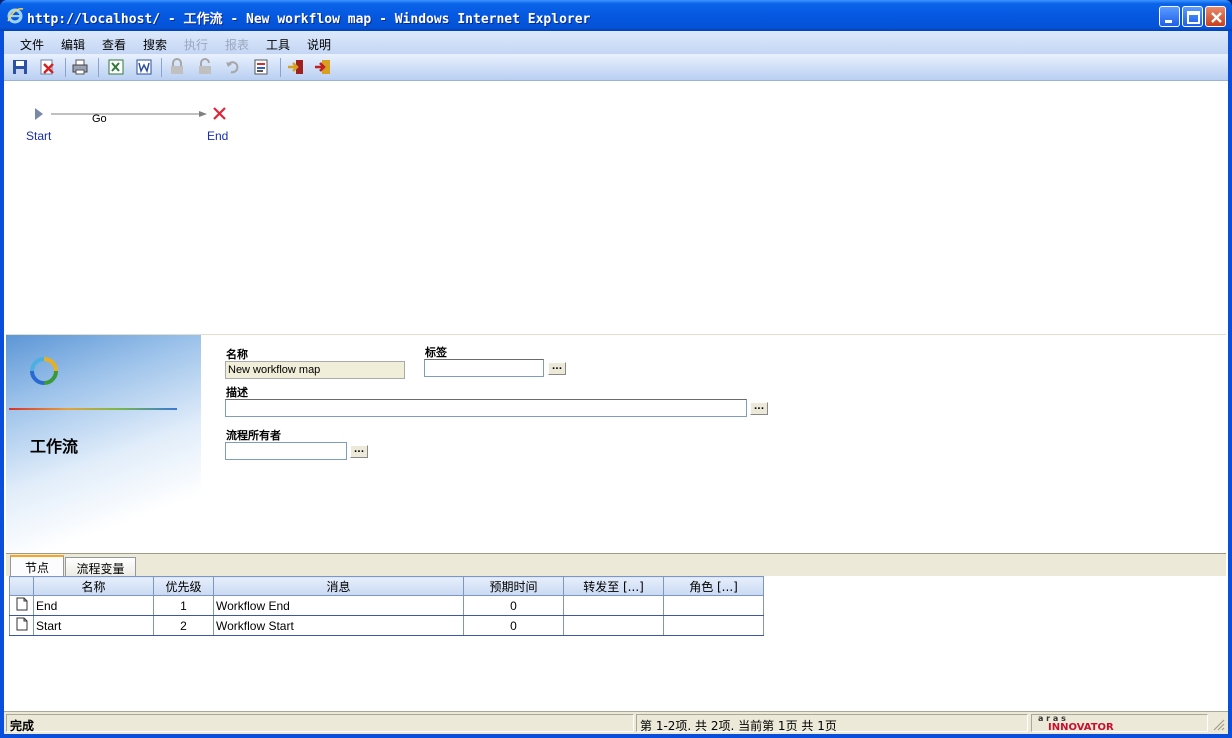  I want to click on table-row: End 1 Workflow End 0, so click(386, 605).